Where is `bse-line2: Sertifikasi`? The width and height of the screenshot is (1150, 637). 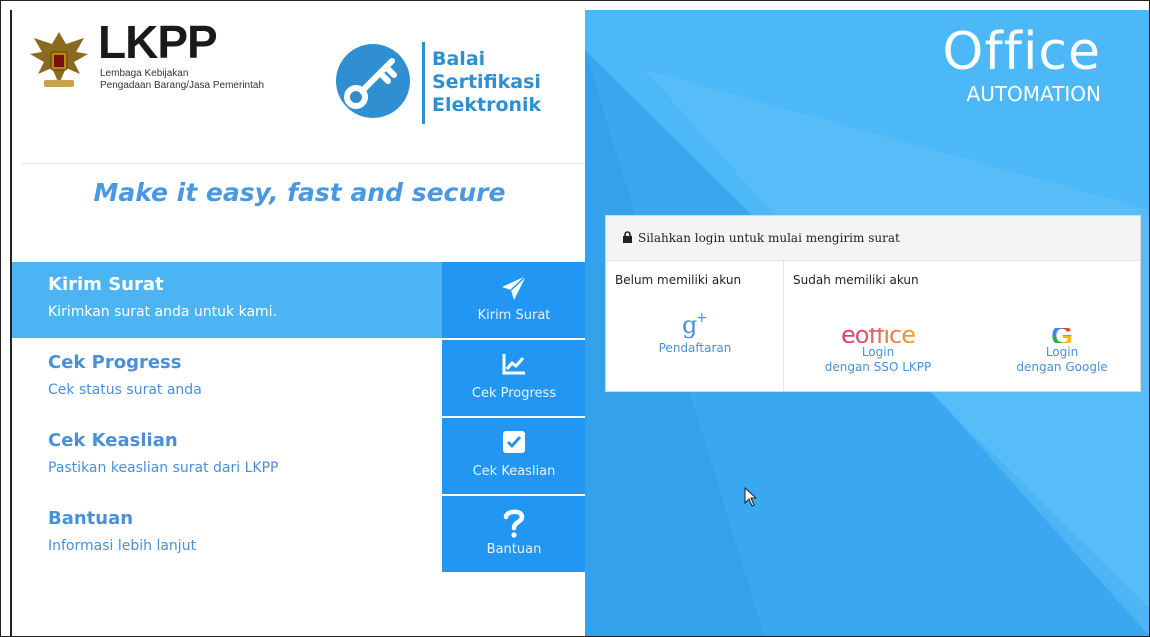 bse-line2: Sertifikasi is located at coordinates (486, 82).